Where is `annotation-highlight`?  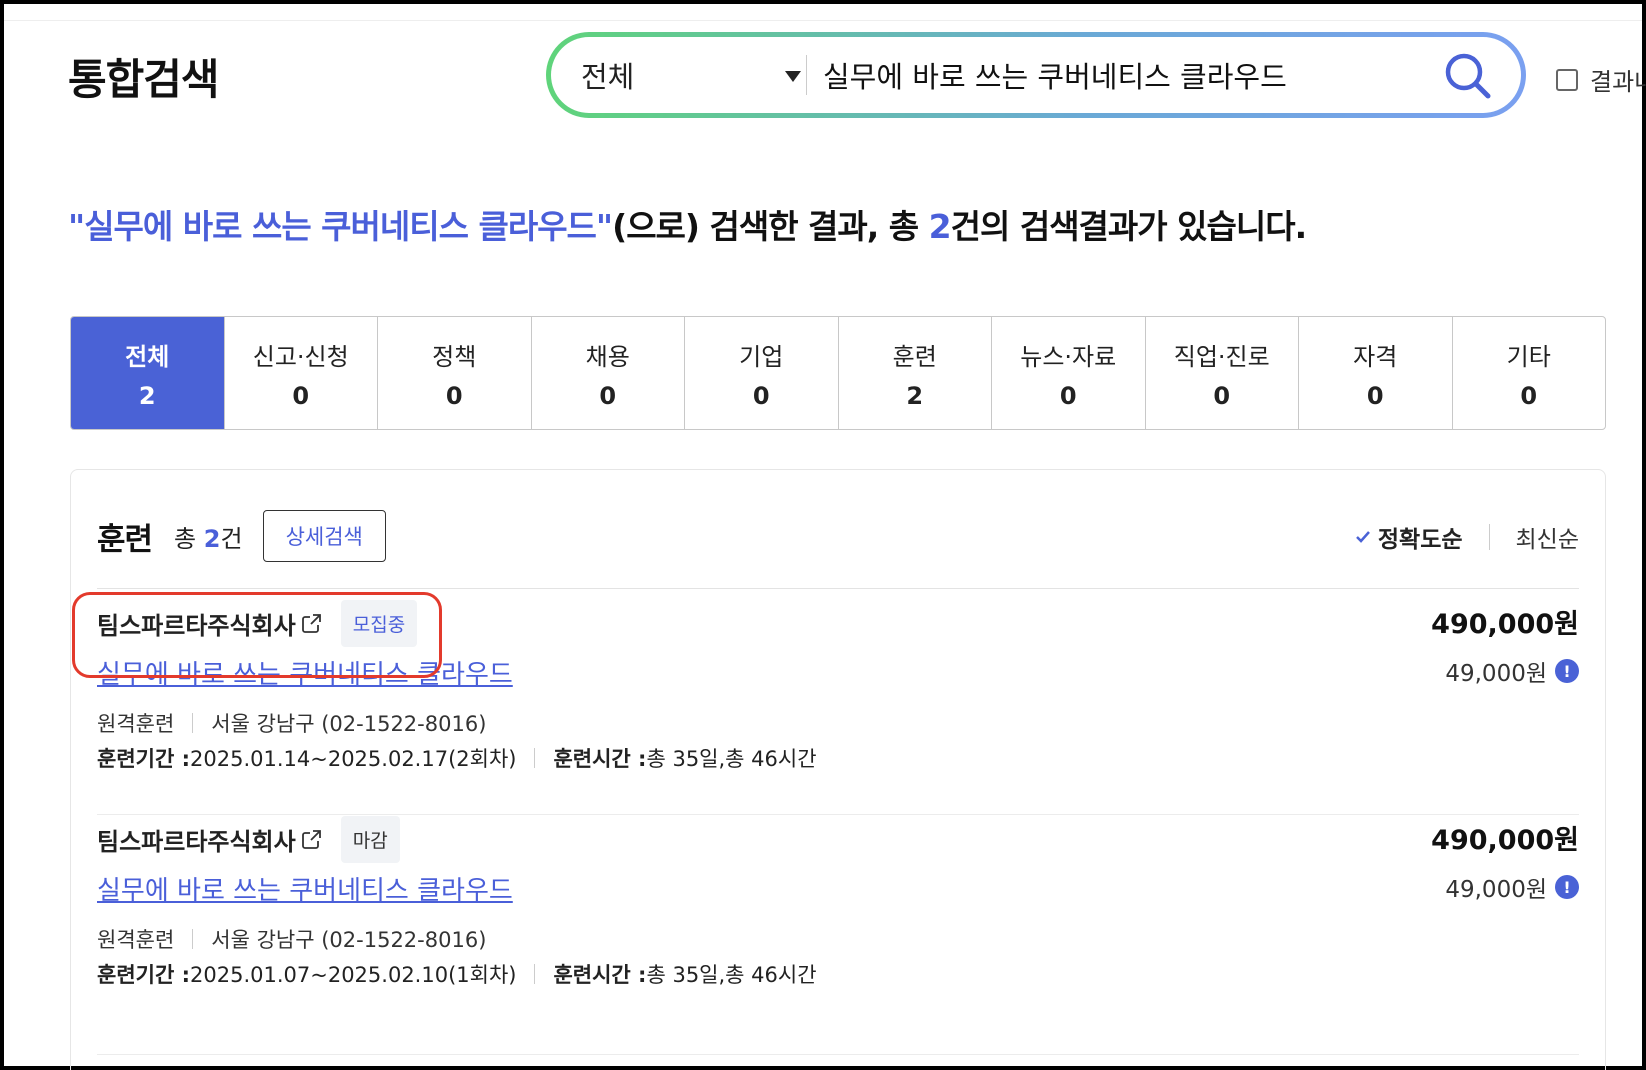
annotation-highlight is located at coordinates (257, 635).